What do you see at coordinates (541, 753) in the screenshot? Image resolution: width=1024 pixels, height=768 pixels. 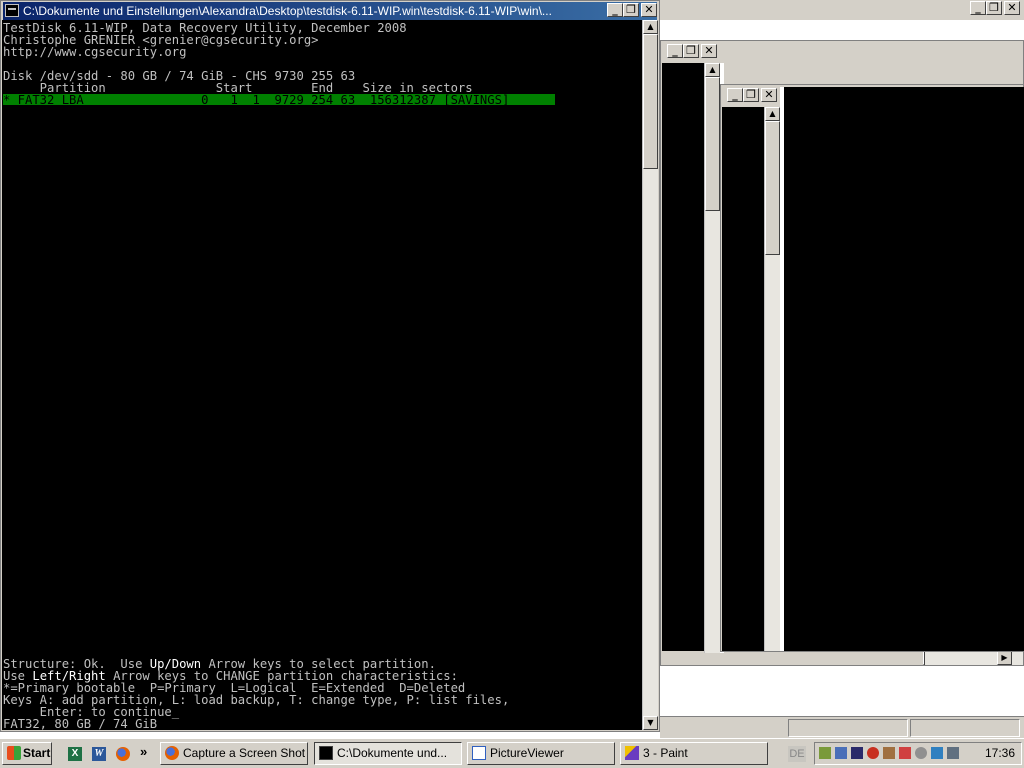 I see `taskbar-button-pictureviewer: PictureViewer` at bounding box center [541, 753].